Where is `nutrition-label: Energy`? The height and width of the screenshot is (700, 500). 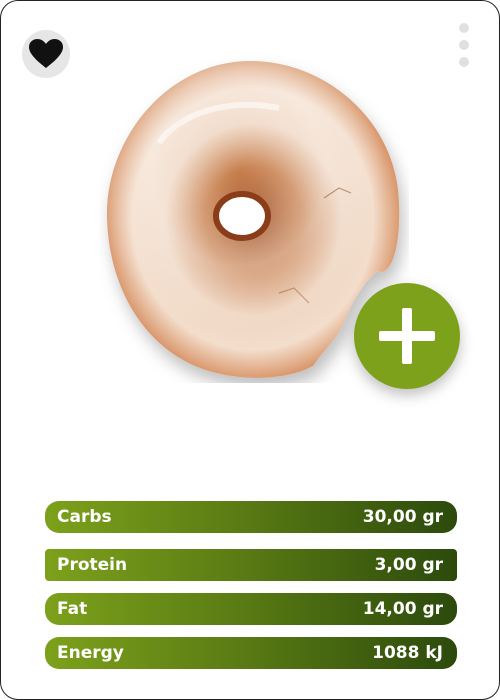 nutrition-label: Energy is located at coordinates (90, 653).